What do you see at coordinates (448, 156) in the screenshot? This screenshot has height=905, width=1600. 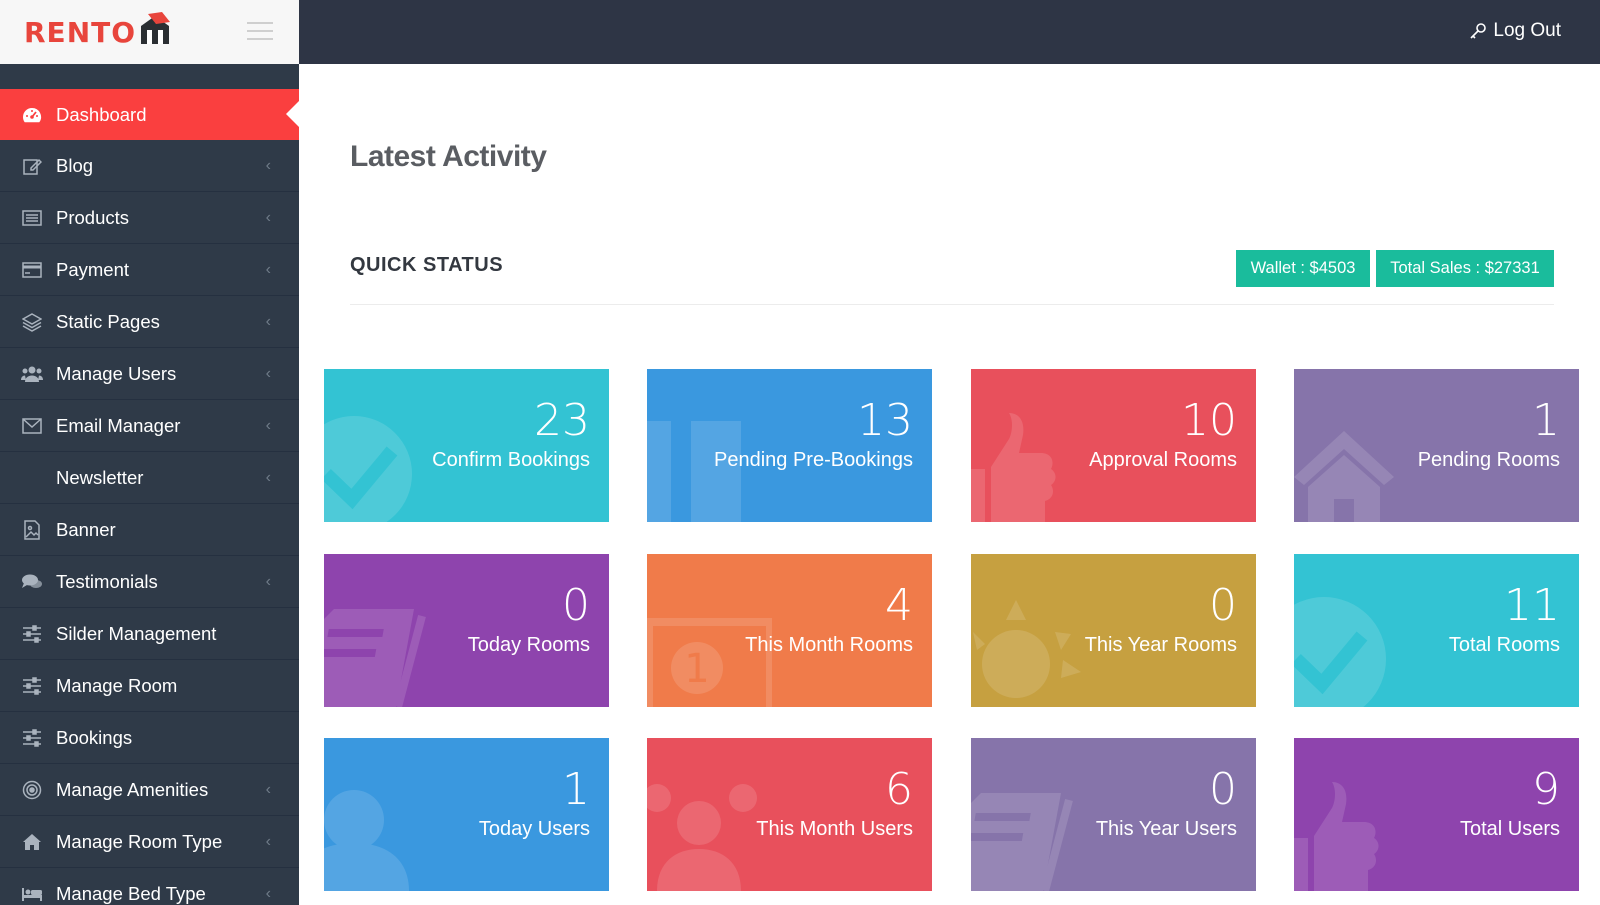 I see `page-title: Latest Activity` at bounding box center [448, 156].